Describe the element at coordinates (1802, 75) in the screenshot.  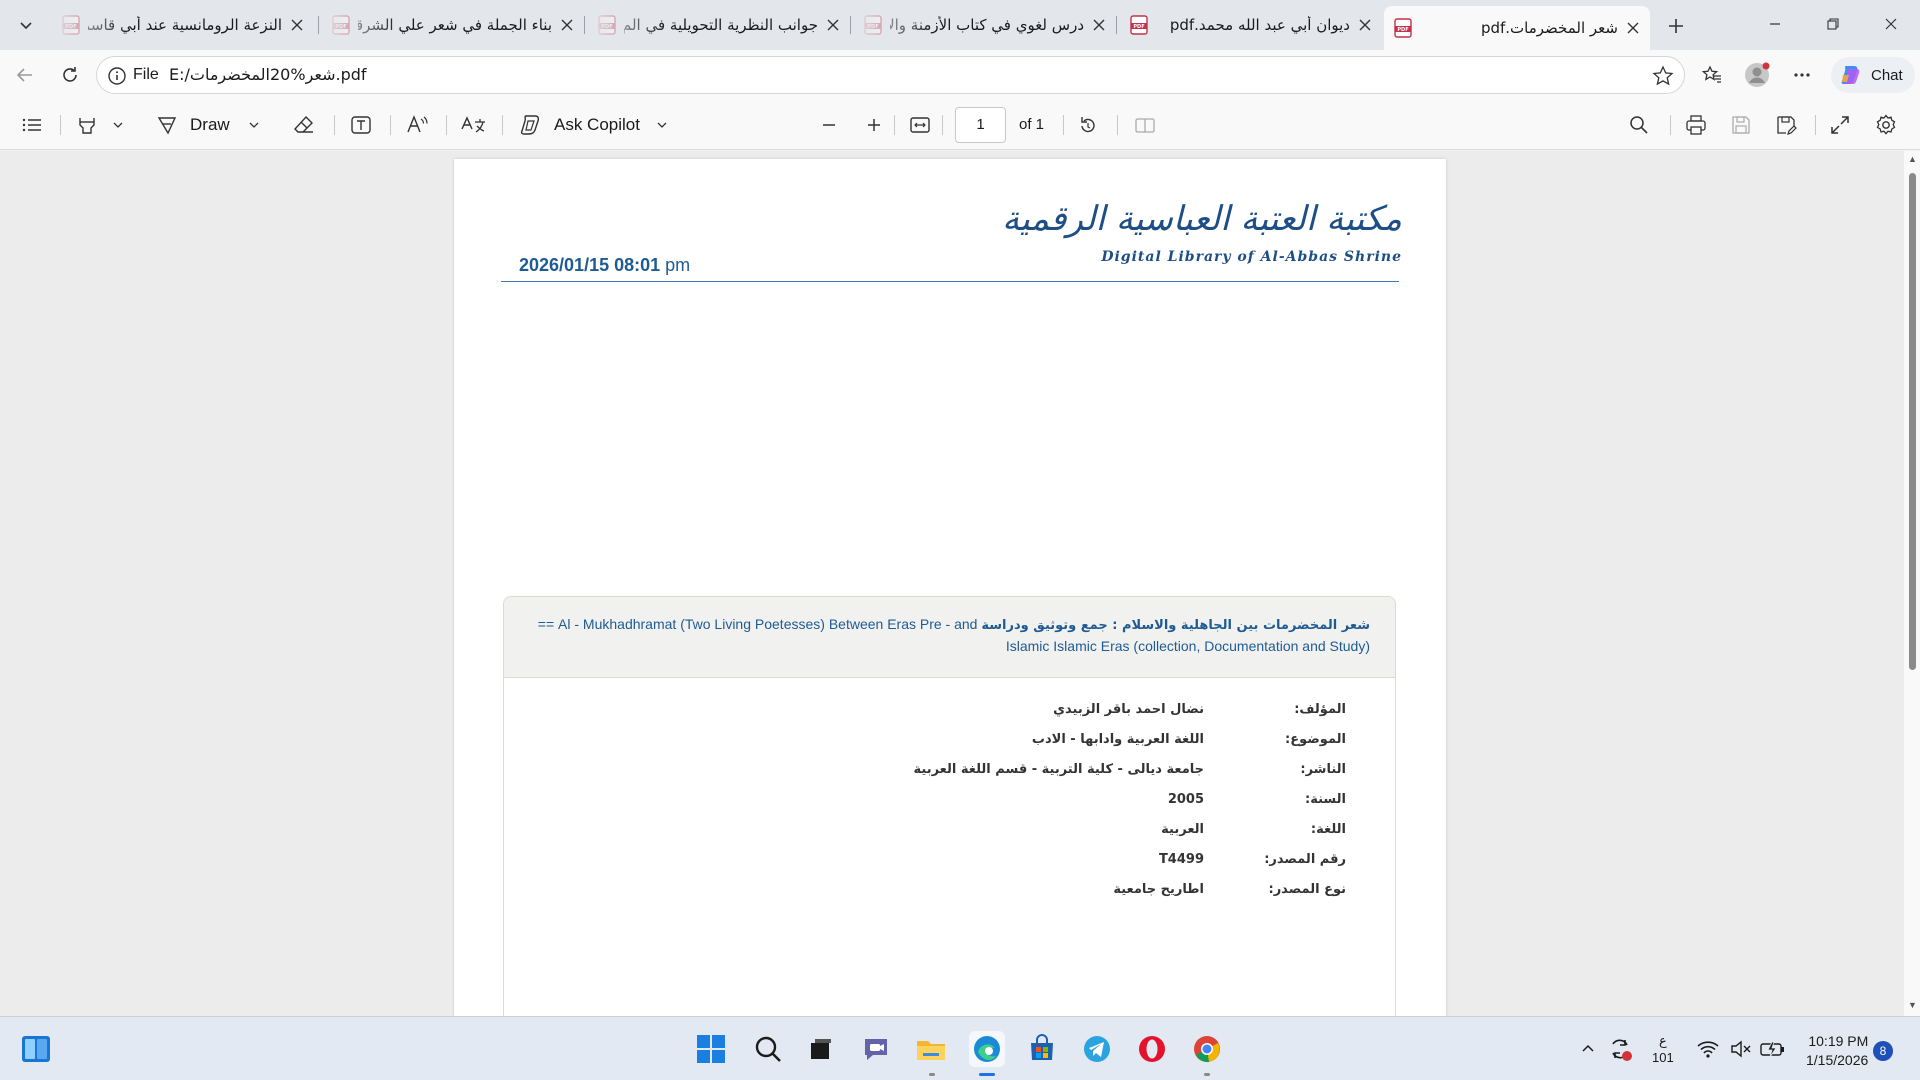
I see `settings-more-button` at that location.